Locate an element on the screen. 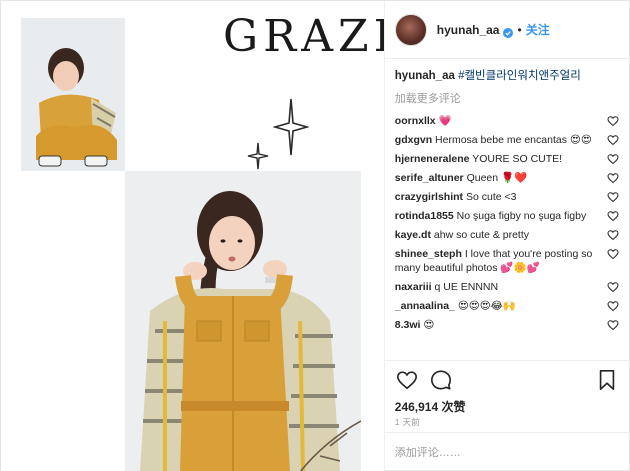  comment-row: crazygirlshint So cute <3 is located at coordinates (507, 197).